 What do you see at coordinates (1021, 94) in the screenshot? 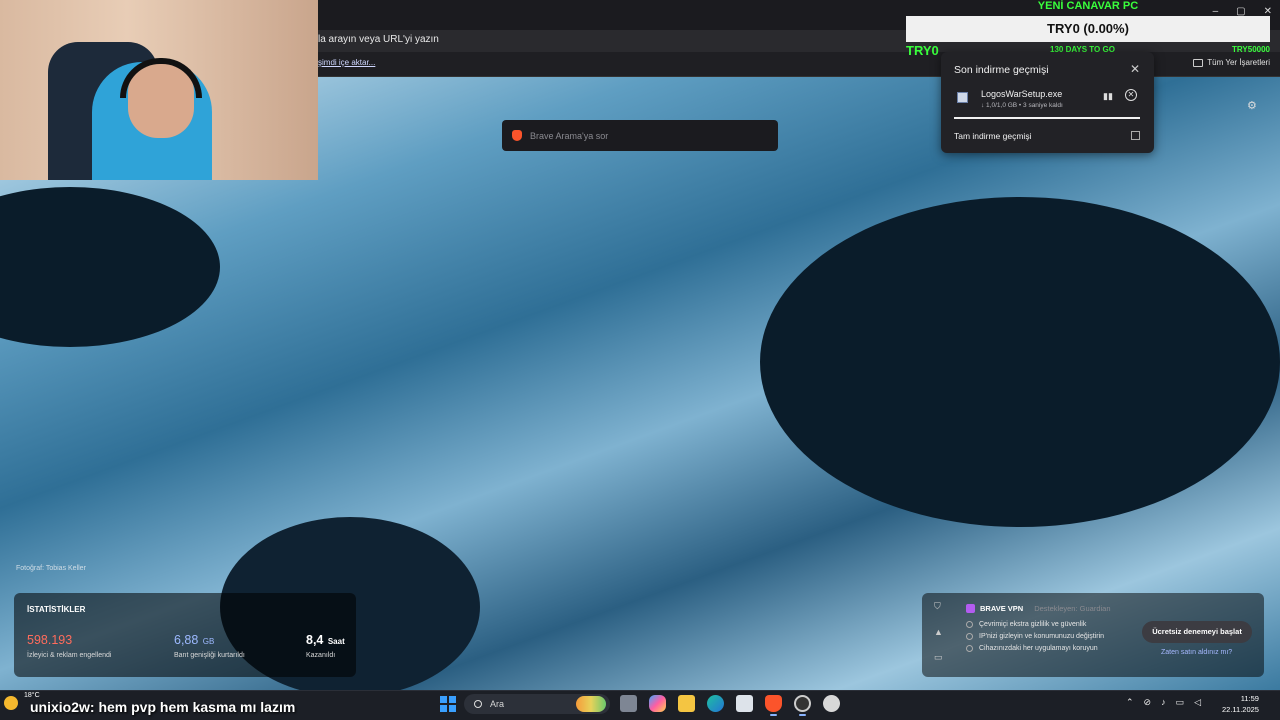
I see `download-file-name: LogosWarSetup.exe` at bounding box center [1021, 94].